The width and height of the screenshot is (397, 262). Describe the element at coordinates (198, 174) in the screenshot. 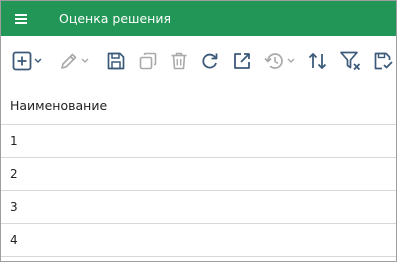

I see `table-row: 2` at that location.